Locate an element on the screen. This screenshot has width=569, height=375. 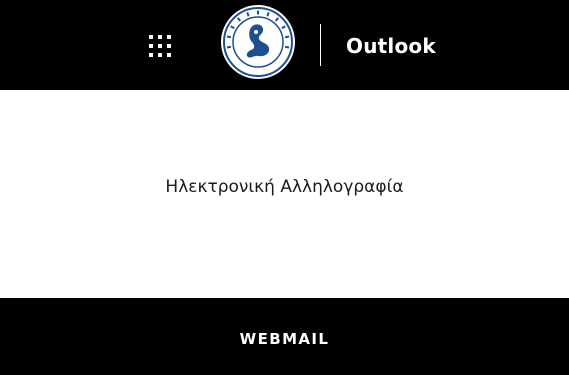
webmail-label: WEBMAIL is located at coordinates (284, 339).